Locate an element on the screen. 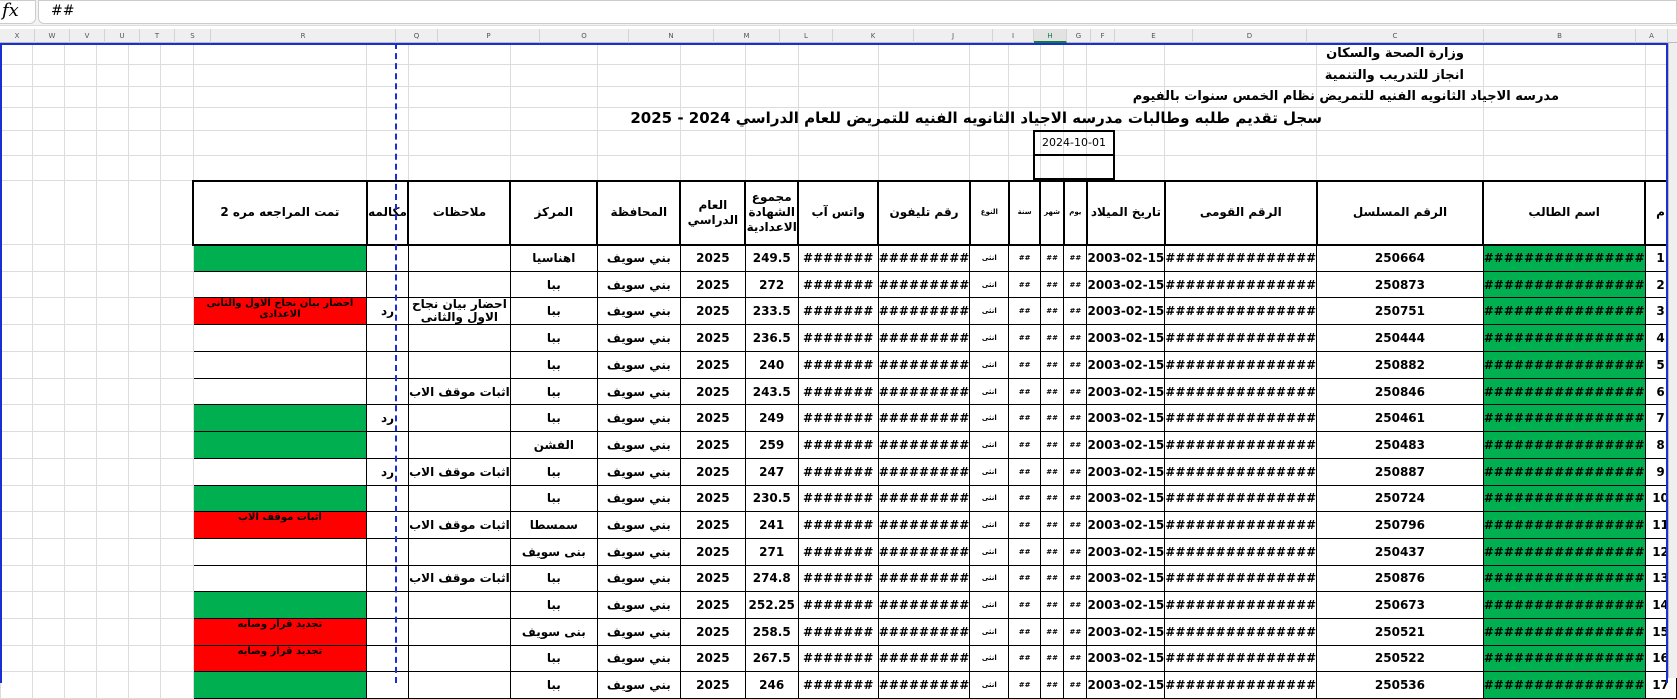 This screenshot has height=699, width=1677. cell-L: 233.5 is located at coordinates (771, 311).